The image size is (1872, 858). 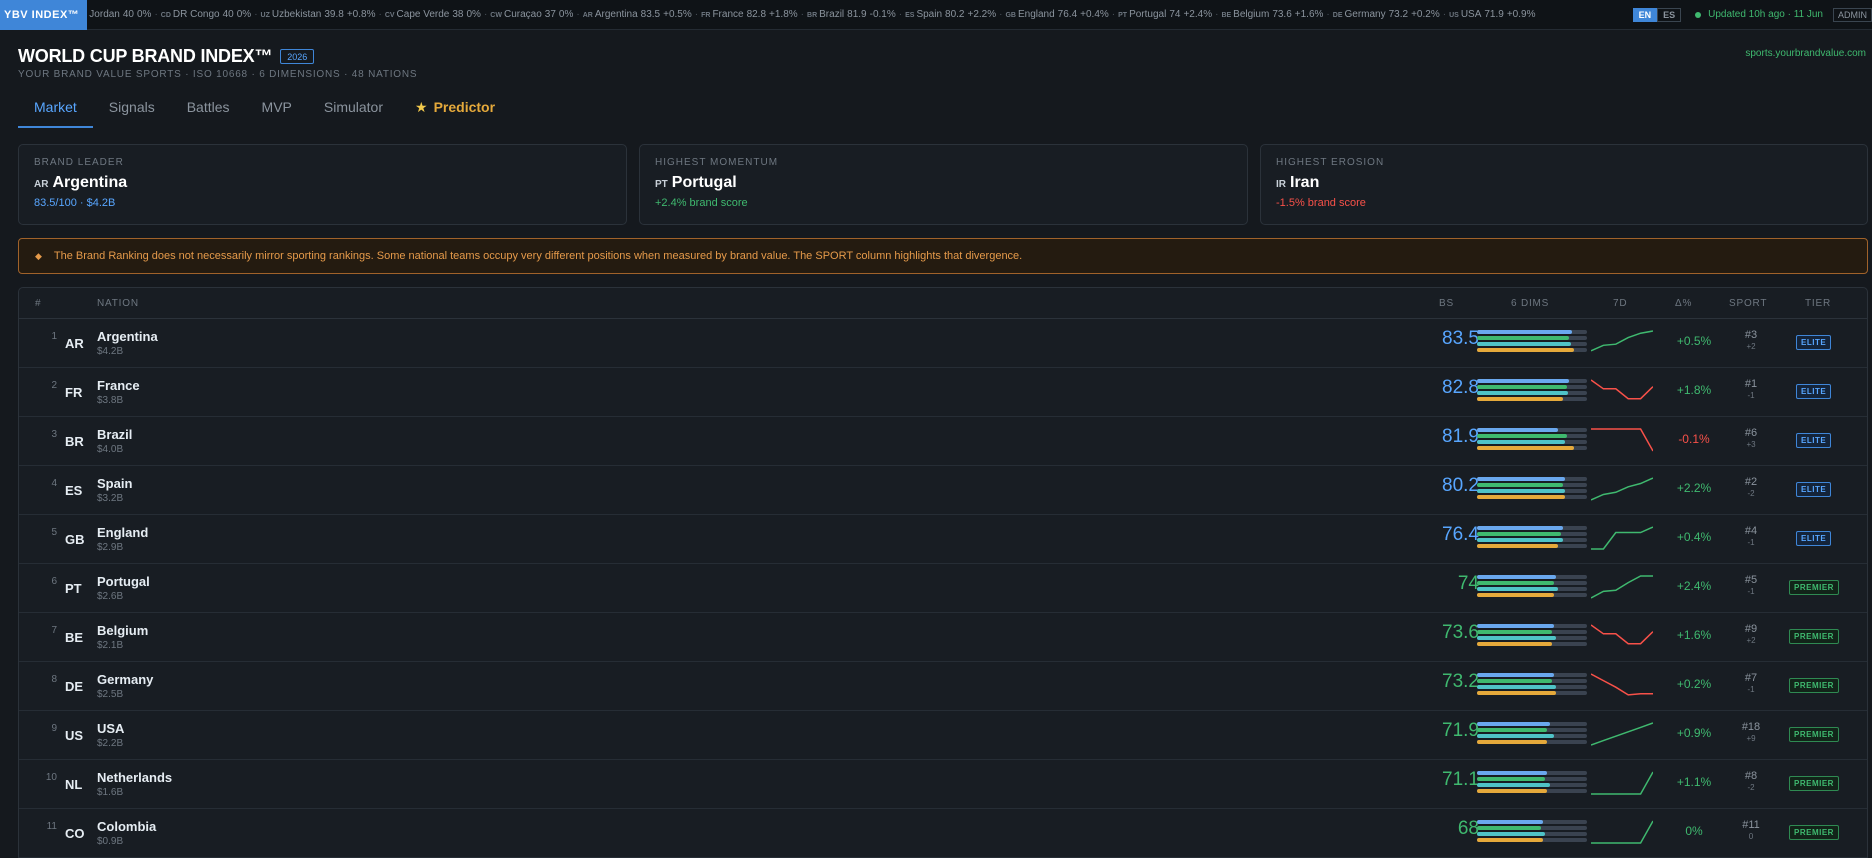 What do you see at coordinates (120, 14) in the screenshot?
I see `ticker-item: Jordan 40 0%` at bounding box center [120, 14].